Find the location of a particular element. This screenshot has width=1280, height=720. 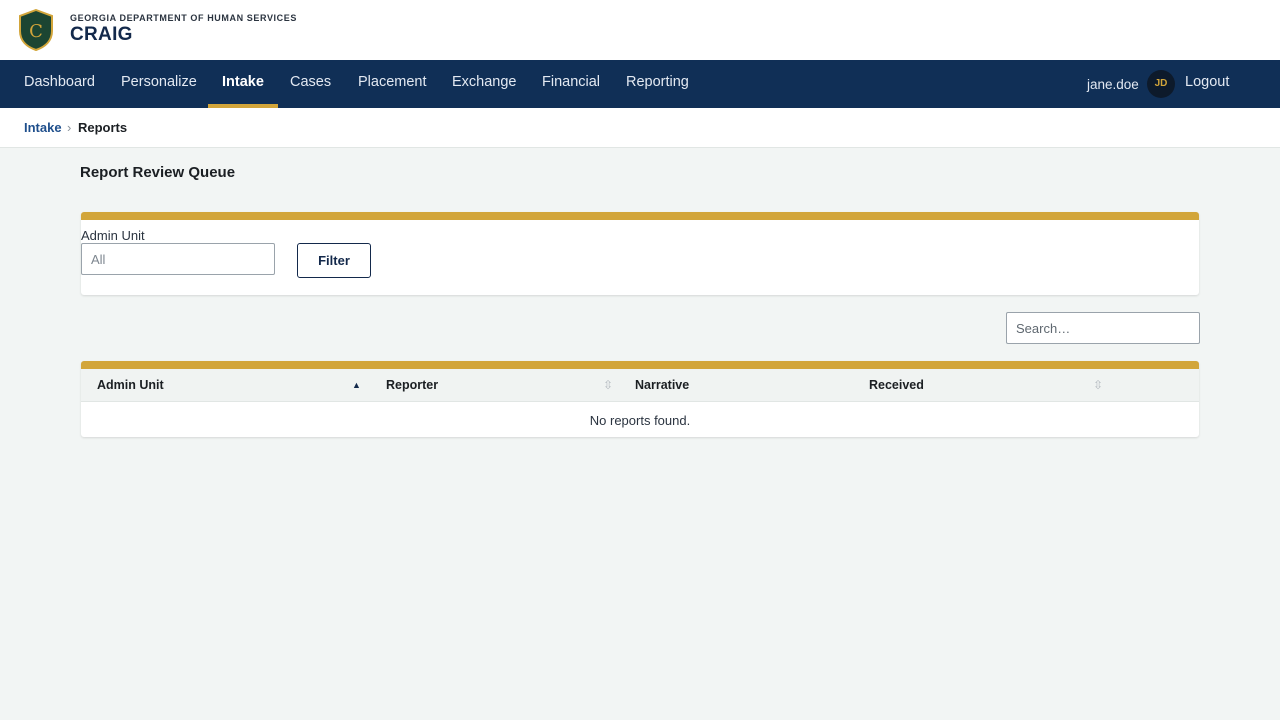

breadcrumb: Intake › Reports is located at coordinates (640, 128).